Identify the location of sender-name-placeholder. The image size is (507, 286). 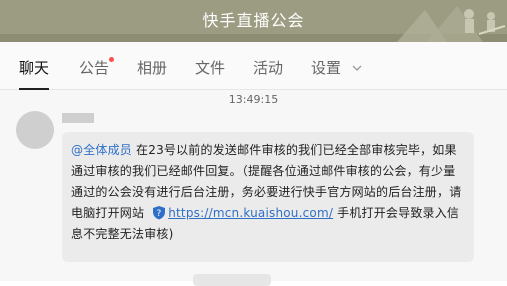
(78, 118).